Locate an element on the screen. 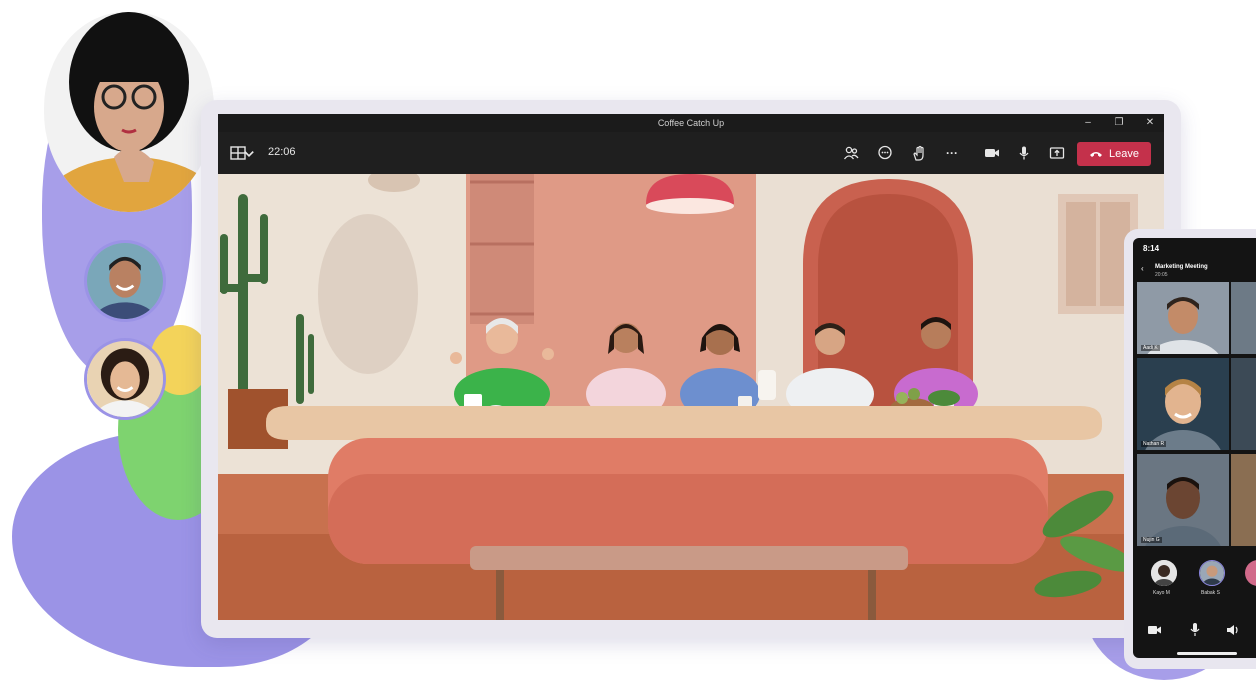 This screenshot has height=689, width=1256. raise-hand-icon is located at coordinates (919, 153).